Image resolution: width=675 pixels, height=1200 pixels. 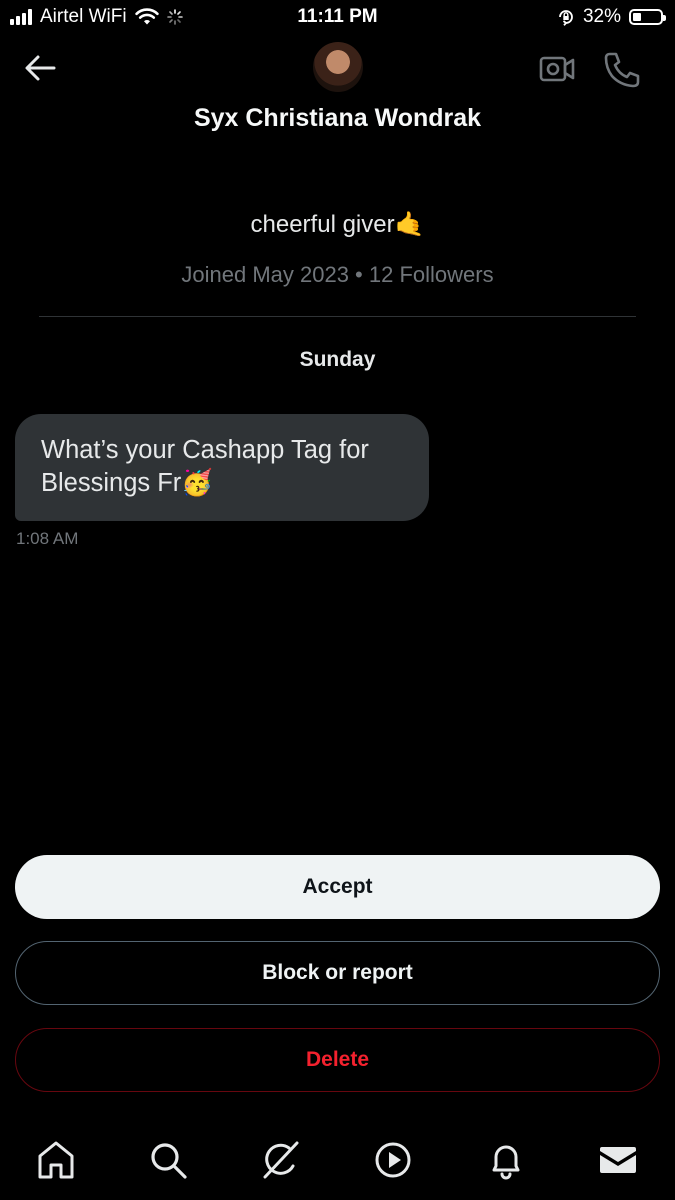 What do you see at coordinates (337, 274) in the screenshot?
I see `profile-meta: Joined May 2023 • 12 Followers` at bounding box center [337, 274].